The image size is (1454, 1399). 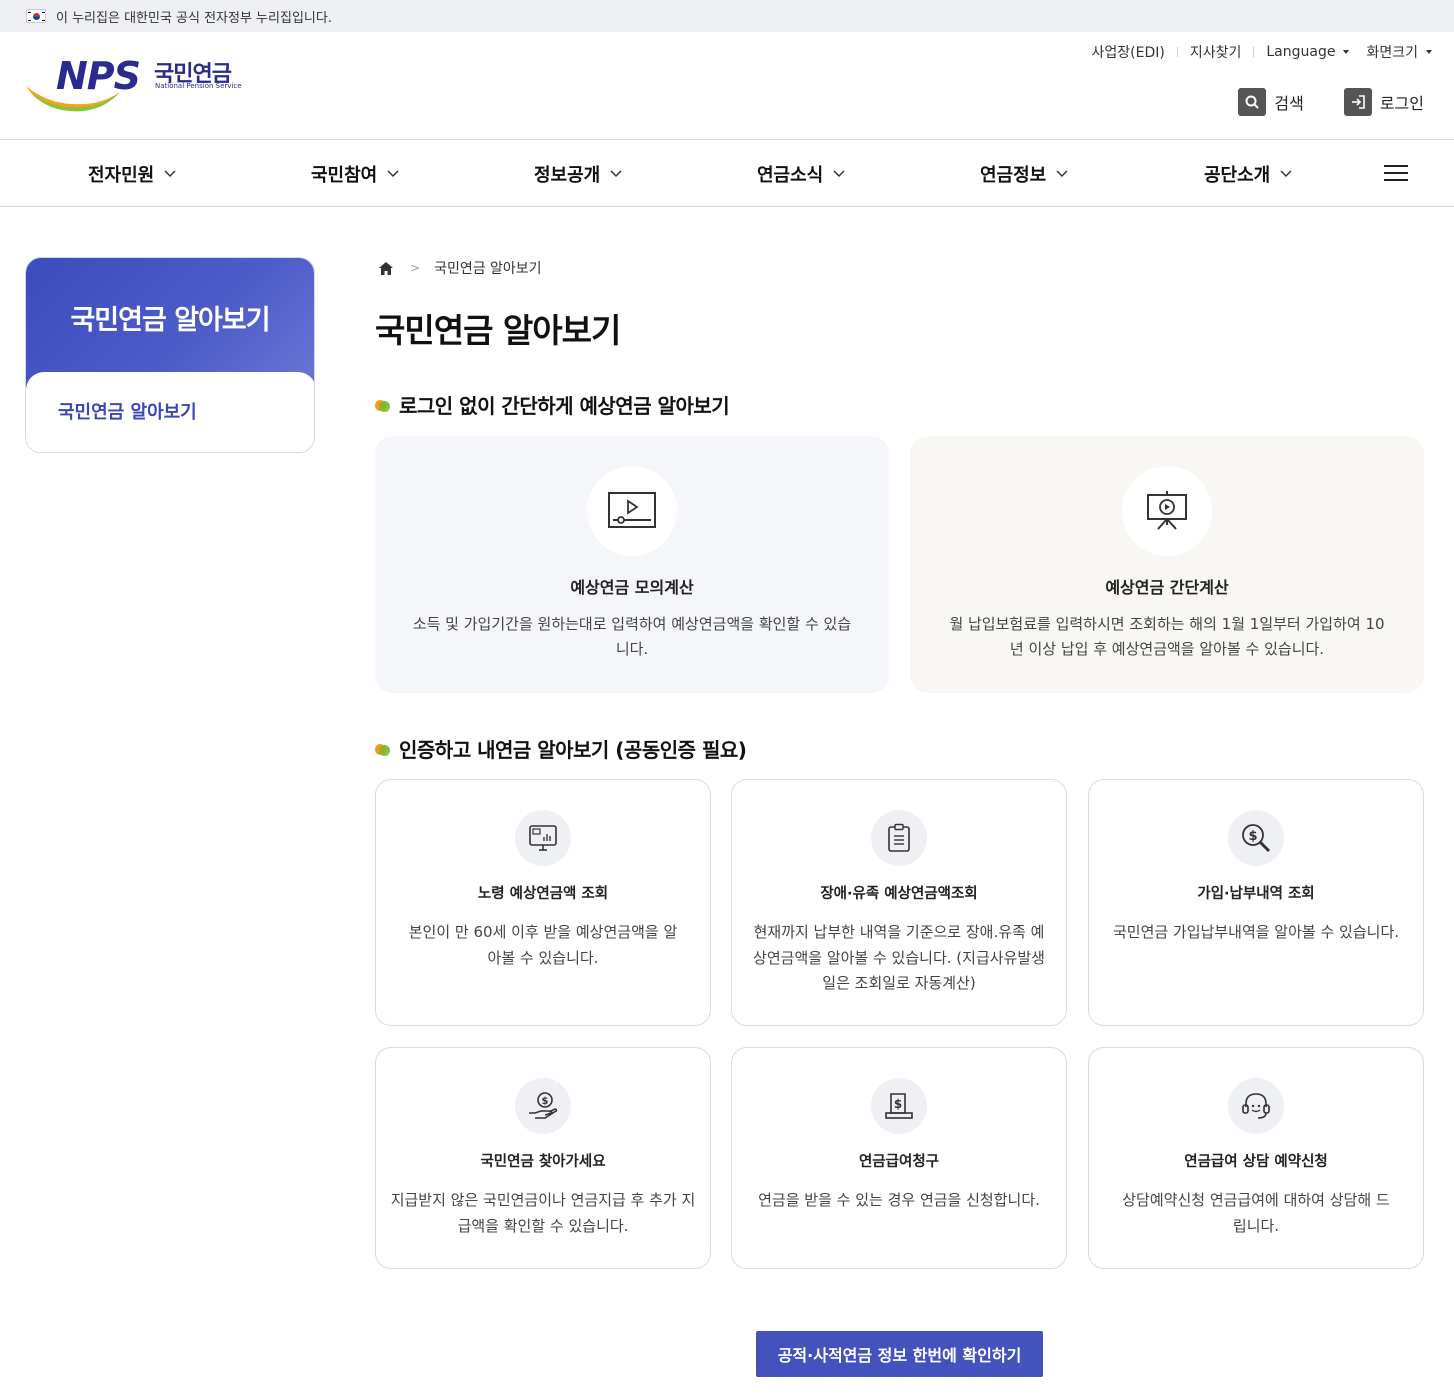 I want to click on card-pension-claim: $ 연금급여청구 연금을 받을 수 있는 경우 연금을 신청합니다., so click(x=899, y=1158).